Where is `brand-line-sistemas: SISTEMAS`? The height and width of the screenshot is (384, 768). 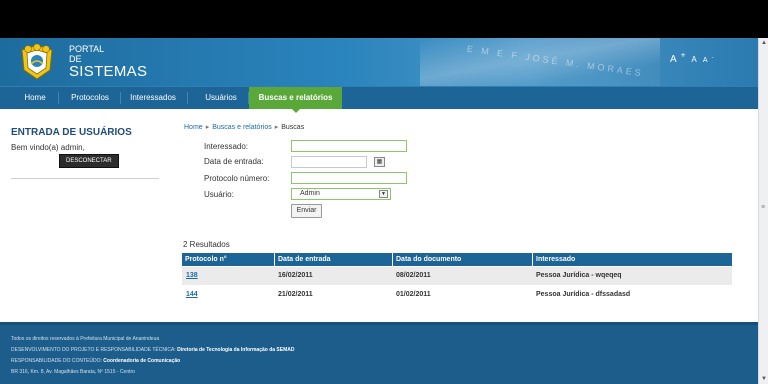 brand-line-sistemas: SISTEMAS is located at coordinates (108, 71).